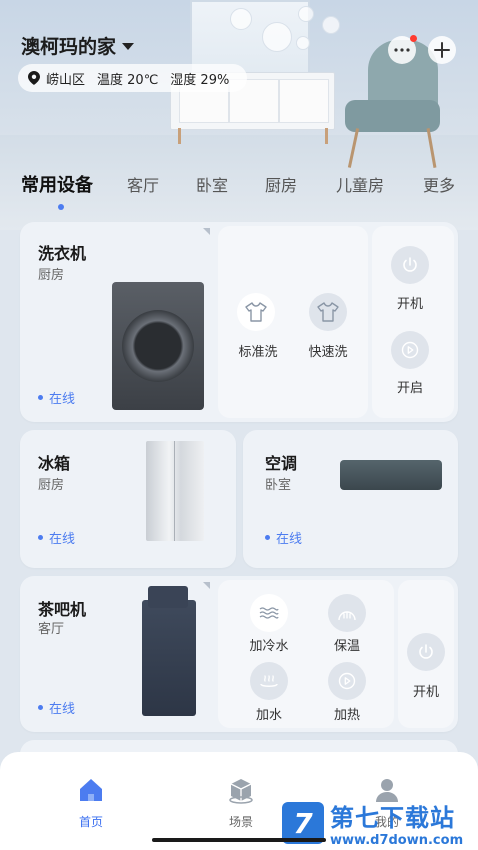 Image resolution: width=478 pixels, height=850 pixels. I want to click on tab-kids-room: 儿童房, so click(360, 184).